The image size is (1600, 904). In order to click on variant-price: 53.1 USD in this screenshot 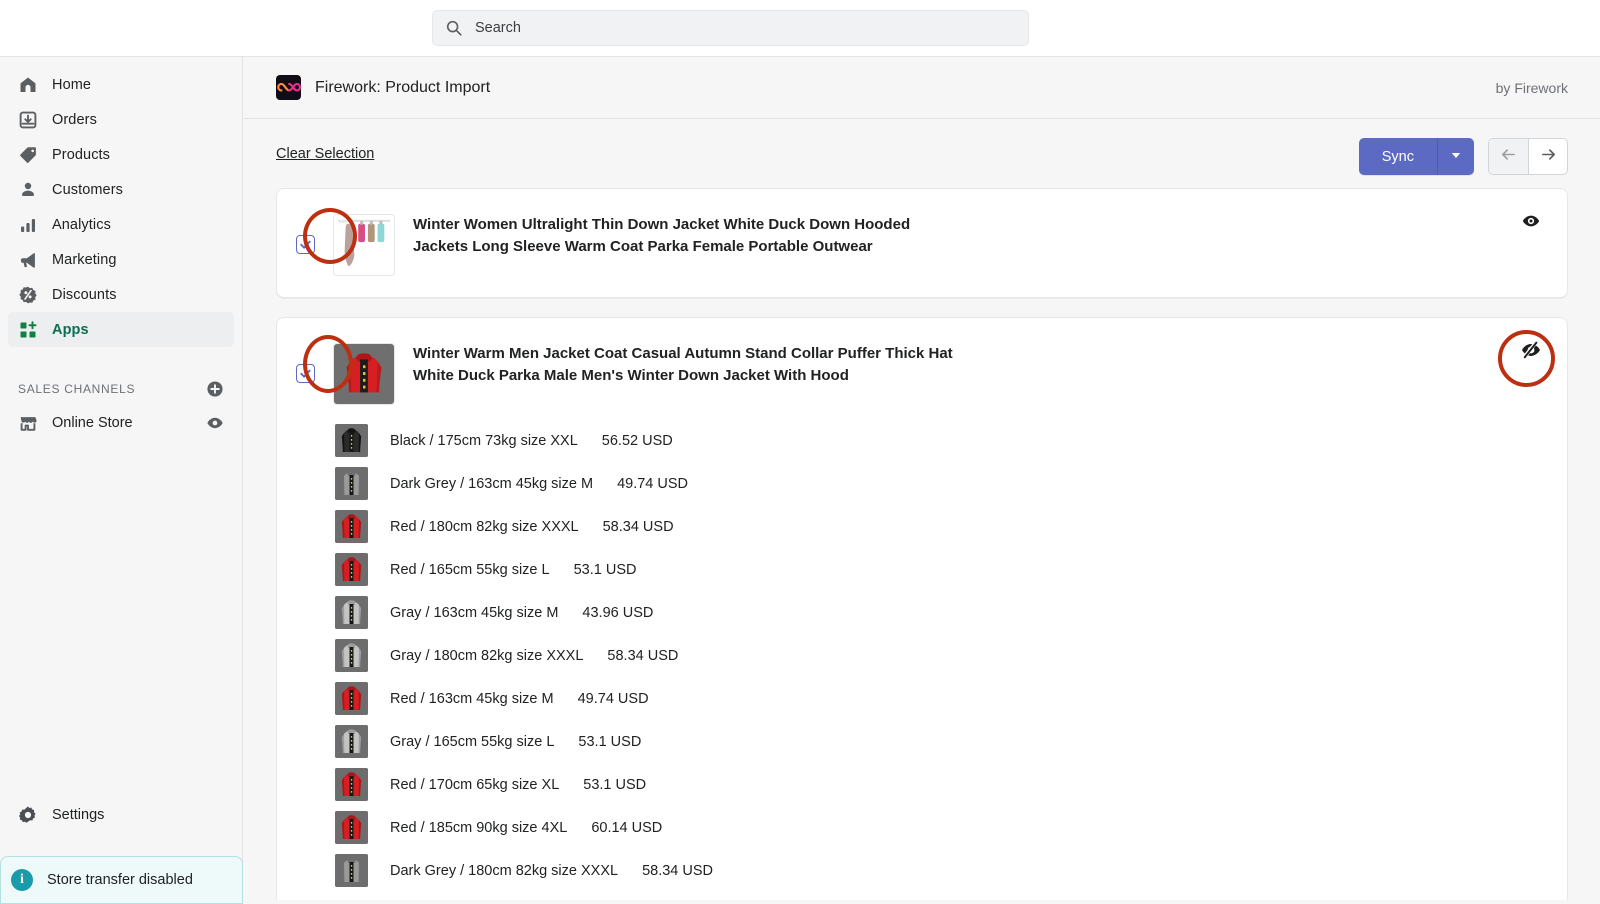, I will do `click(610, 741)`.